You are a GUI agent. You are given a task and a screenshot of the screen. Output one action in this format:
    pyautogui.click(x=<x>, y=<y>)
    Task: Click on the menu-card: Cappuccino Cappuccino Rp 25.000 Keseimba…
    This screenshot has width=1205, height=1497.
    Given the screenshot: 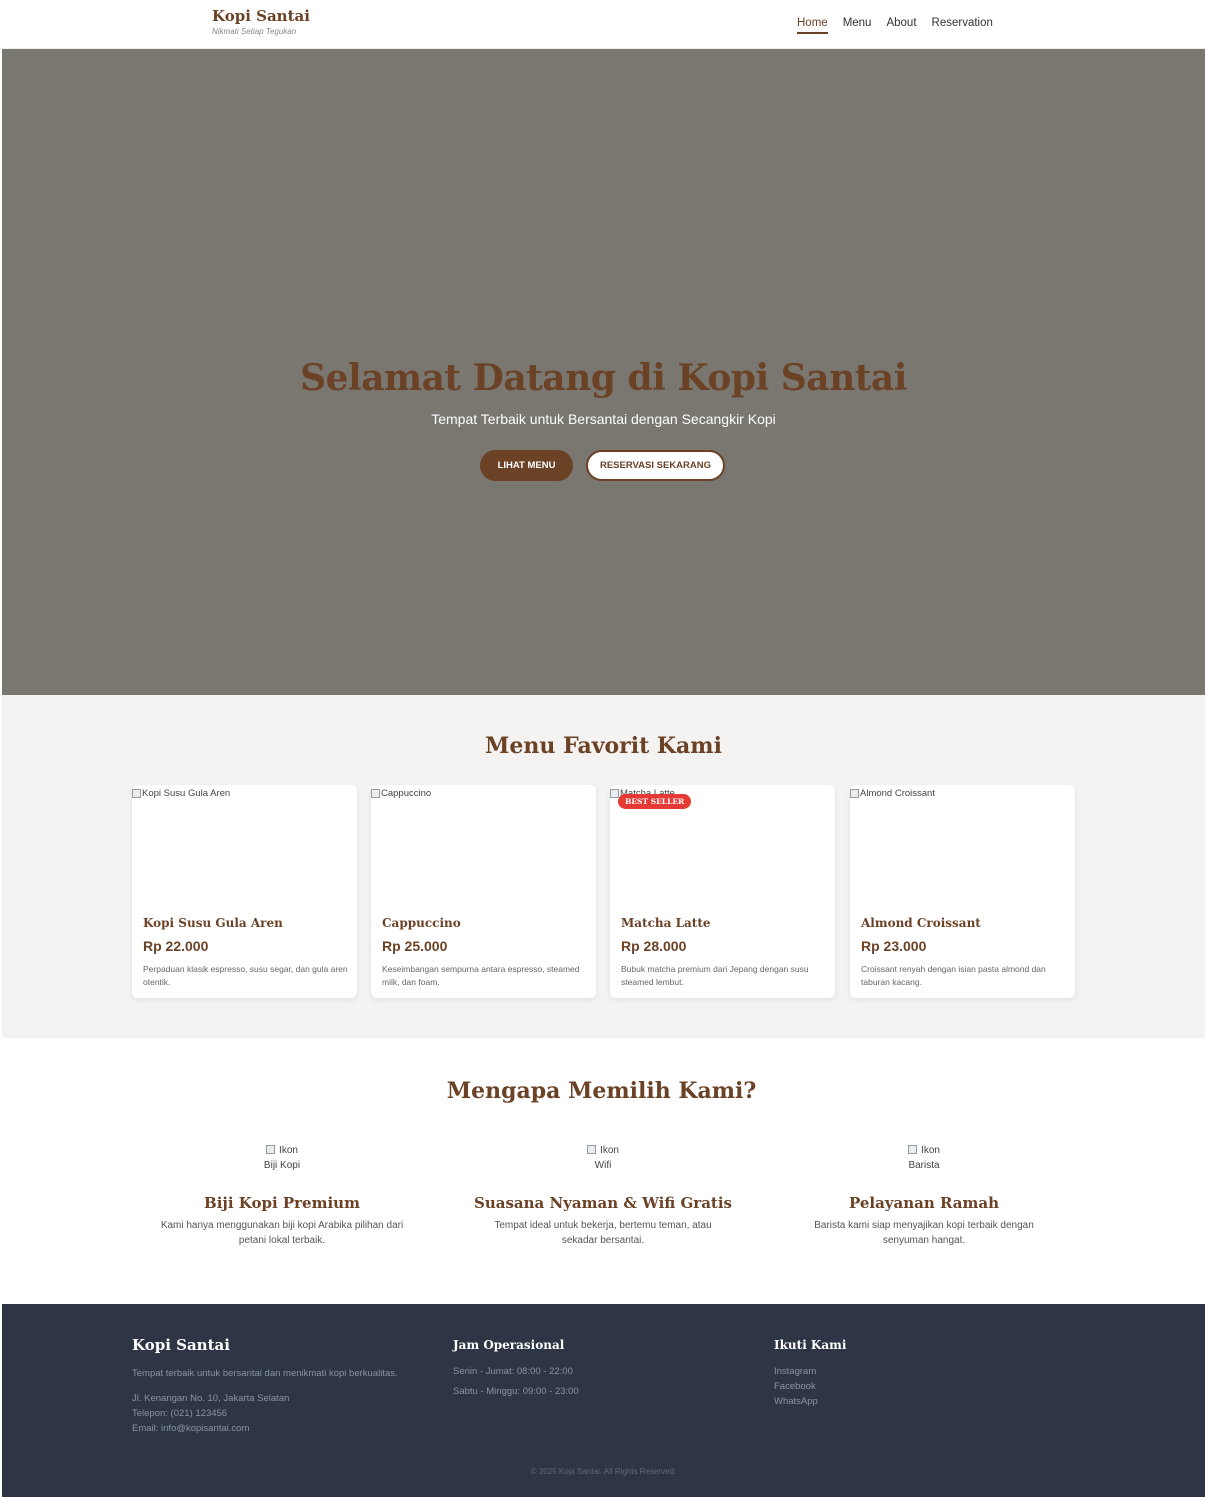 What is the action you would take?
    pyautogui.click(x=483, y=891)
    